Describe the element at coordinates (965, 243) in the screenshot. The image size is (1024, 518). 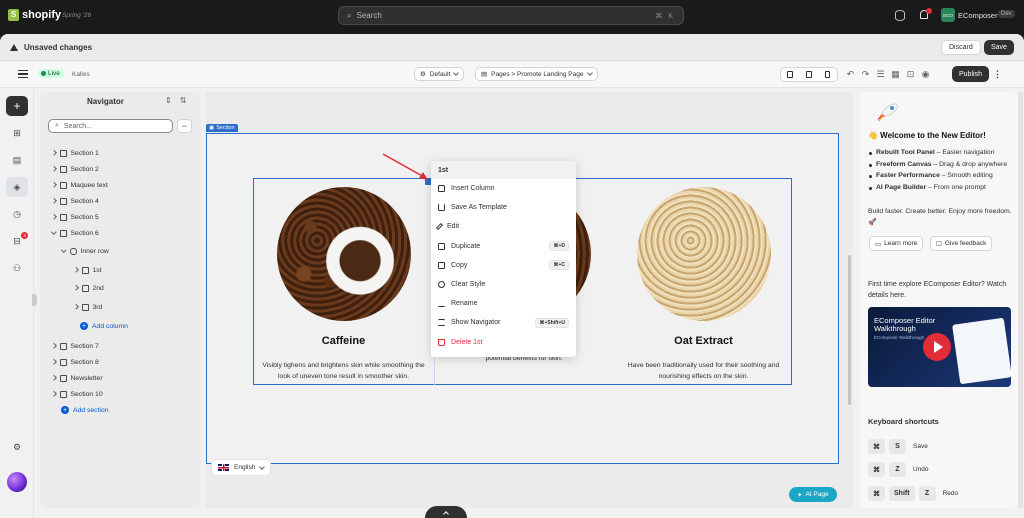
I see `give-feedback-label: Give feedback` at that location.